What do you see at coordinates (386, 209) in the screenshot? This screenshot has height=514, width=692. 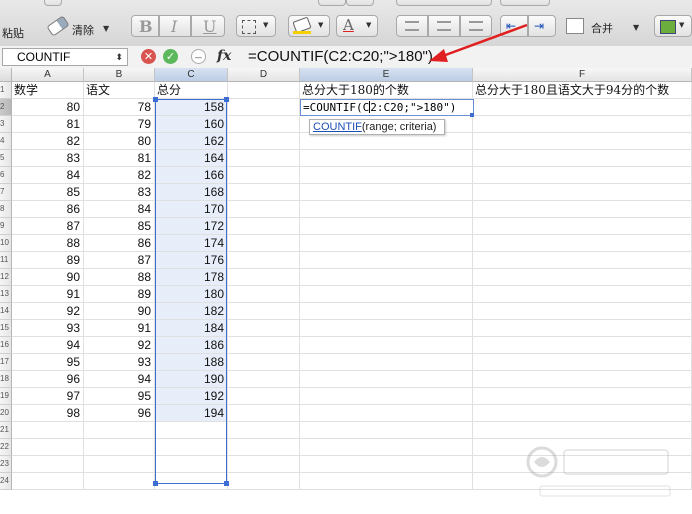 I see `cell-e8` at bounding box center [386, 209].